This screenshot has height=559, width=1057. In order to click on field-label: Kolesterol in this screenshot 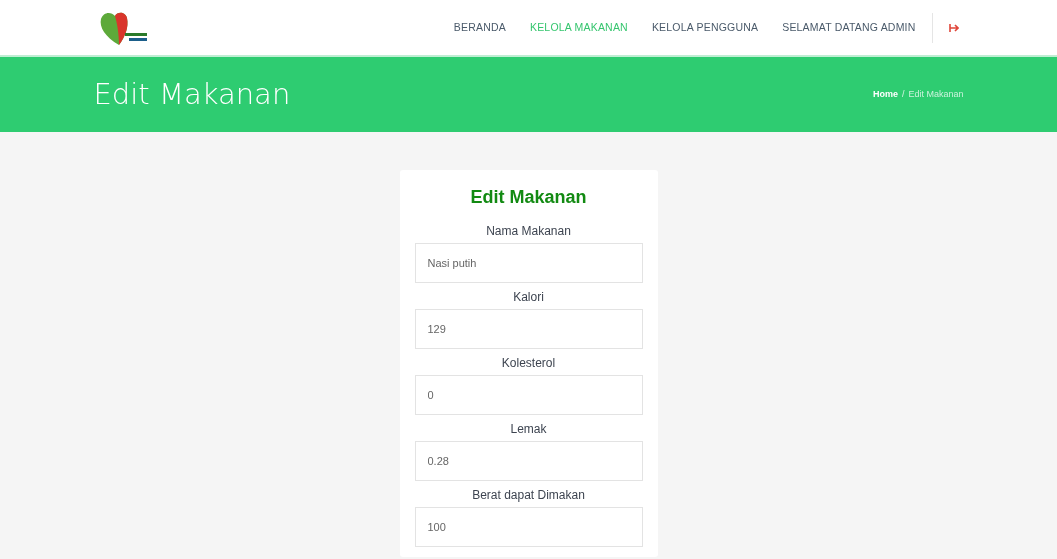, I will do `click(528, 363)`.